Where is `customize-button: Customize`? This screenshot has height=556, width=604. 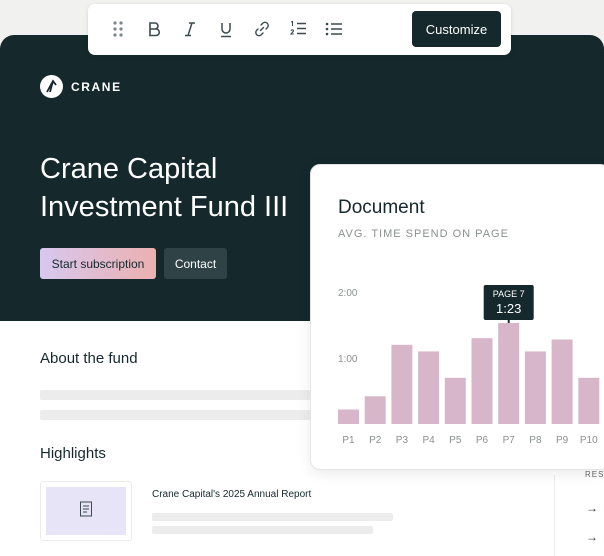
customize-button: Customize is located at coordinates (456, 29).